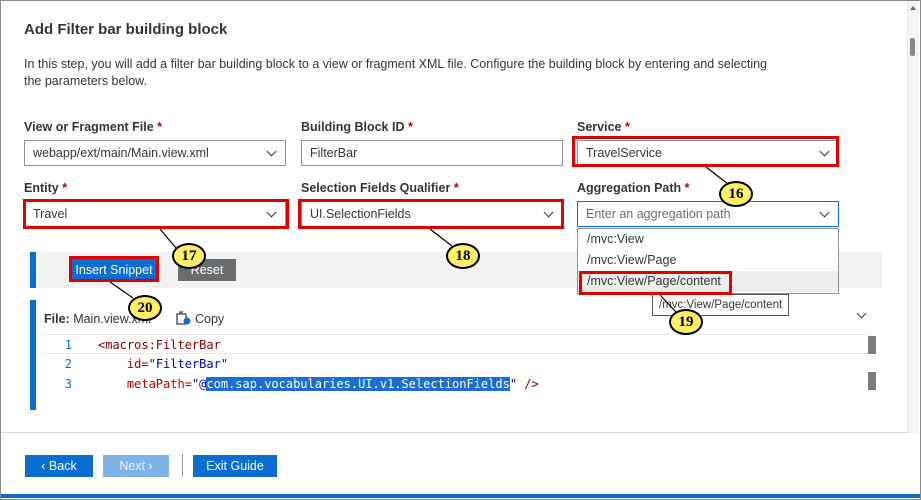 This screenshot has width=921, height=500. What do you see at coordinates (360, 214) in the screenshot?
I see `selection-qualifier-value: UI.SelectionFields` at bounding box center [360, 214].